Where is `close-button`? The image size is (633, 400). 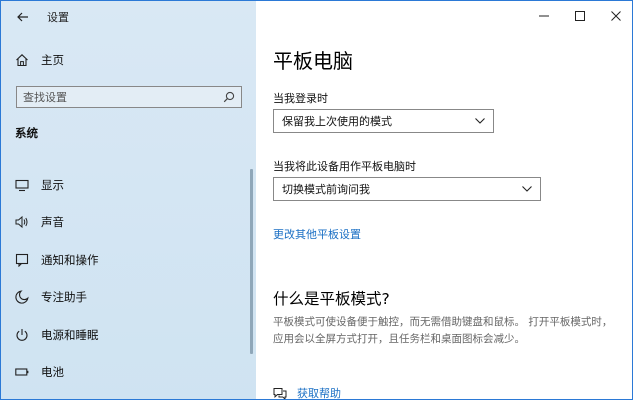
close-button is located at coordinates (615, 16).